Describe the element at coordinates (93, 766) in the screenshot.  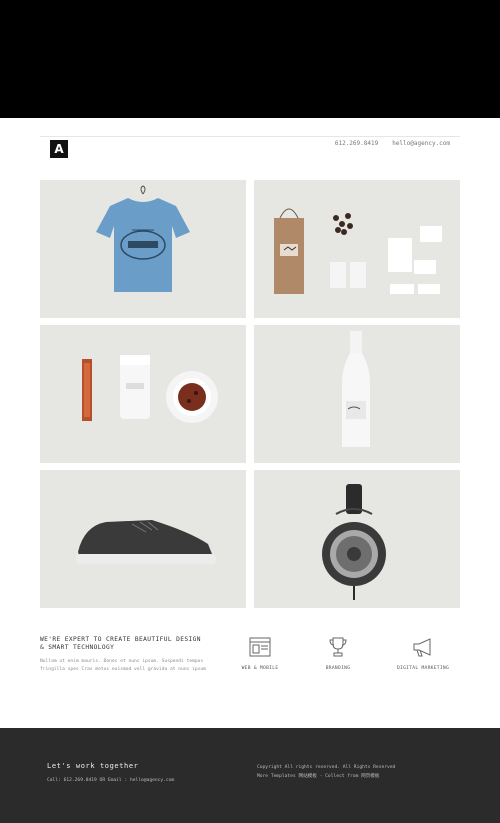
I see `footer-title: Let's work together` at that location.